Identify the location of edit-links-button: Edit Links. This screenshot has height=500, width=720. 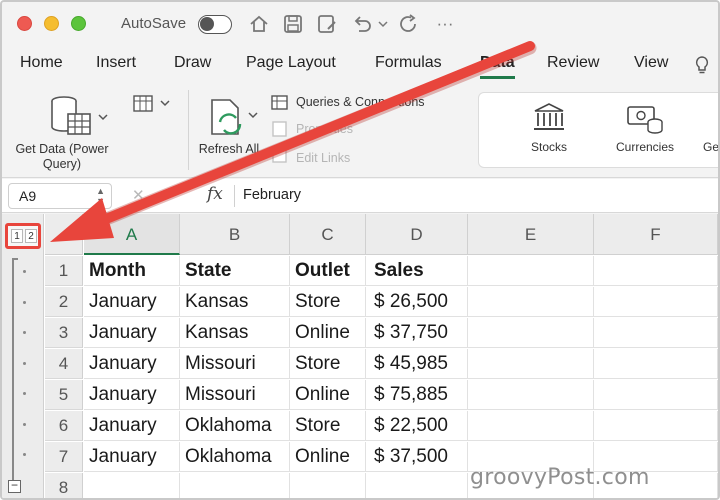
(323, 158).